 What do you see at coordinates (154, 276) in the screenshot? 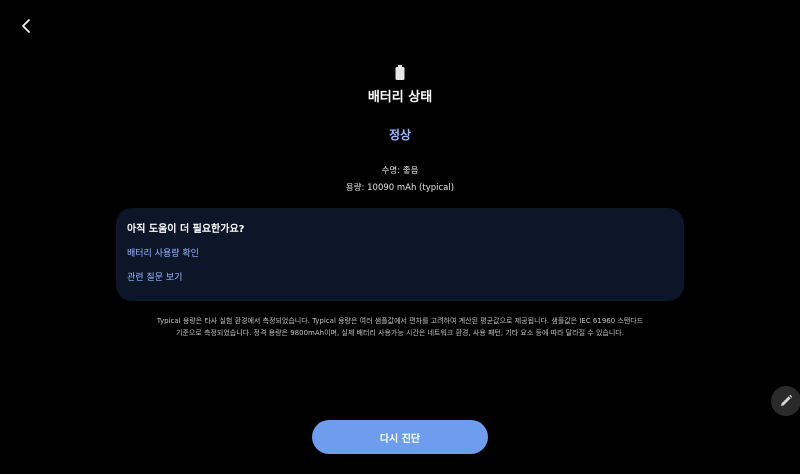
I see `related-questions-link: 관련 질문 보기` at bounding box center [154, 276].